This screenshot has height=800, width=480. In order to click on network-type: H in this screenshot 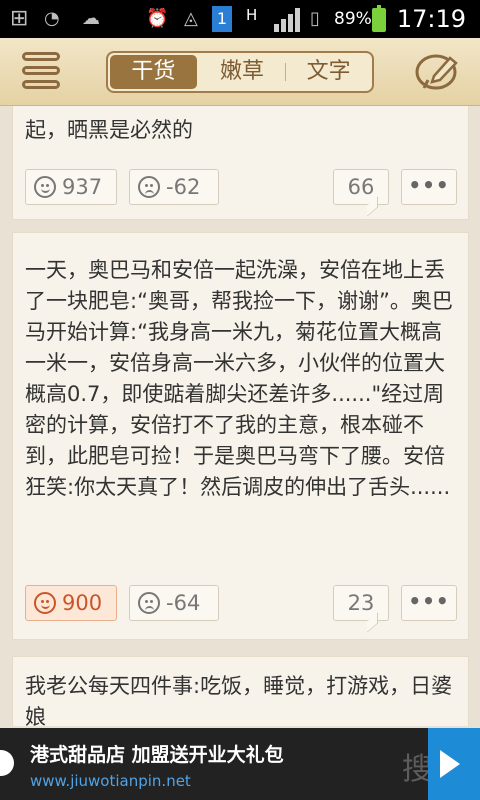, I will do `click(252, 15)`.